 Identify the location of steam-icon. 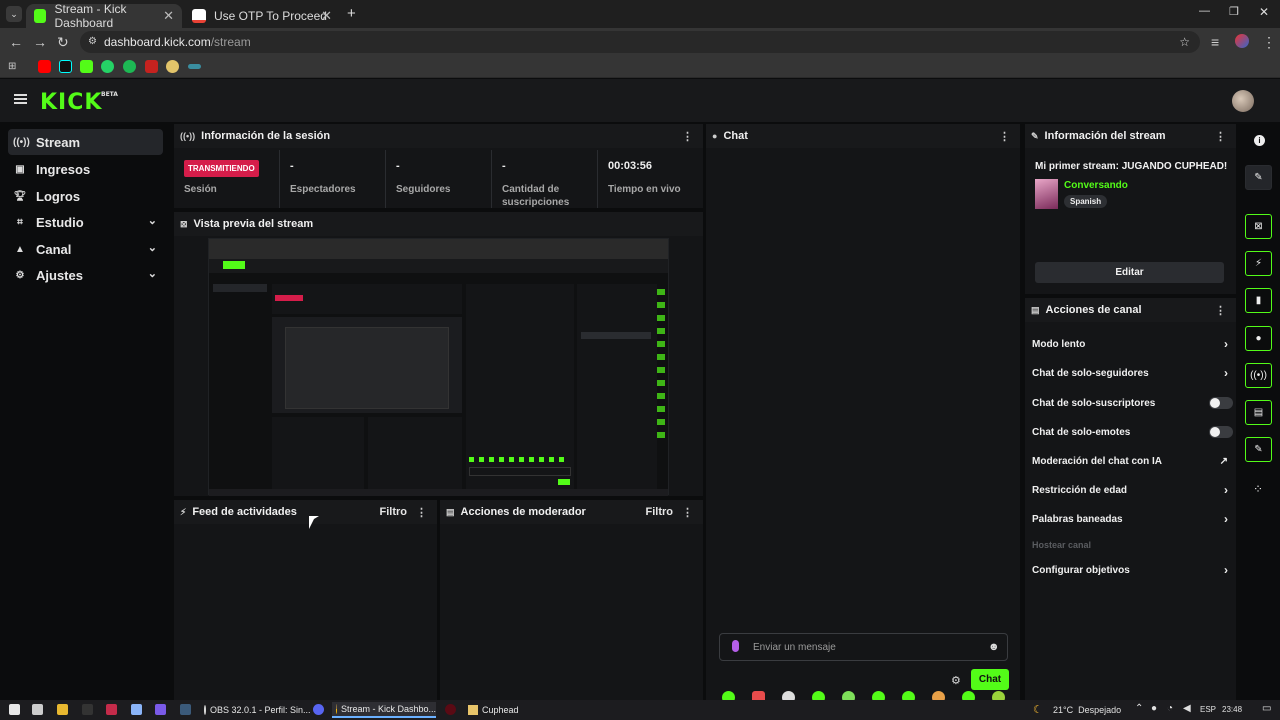
(185, 709).